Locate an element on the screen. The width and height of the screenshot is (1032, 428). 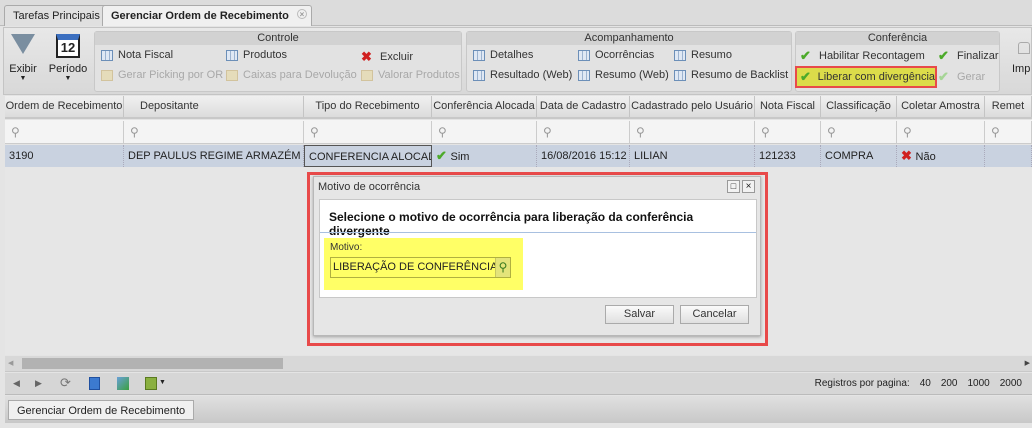
scroll-left-icon: ◀ is located at coordinates (10, 363).